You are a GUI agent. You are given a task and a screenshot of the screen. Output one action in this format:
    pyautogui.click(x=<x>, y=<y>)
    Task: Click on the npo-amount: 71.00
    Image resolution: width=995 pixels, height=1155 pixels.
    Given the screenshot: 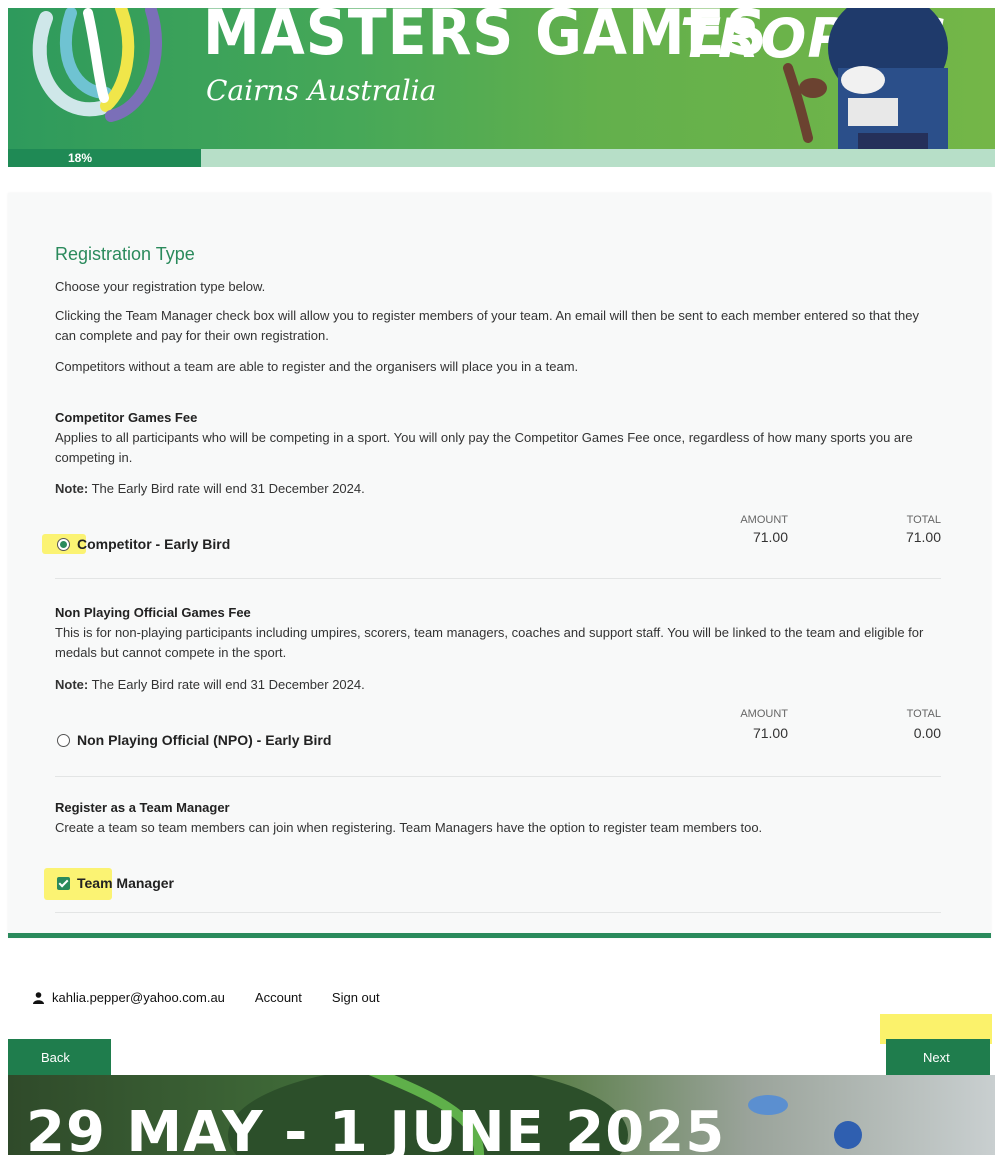 What is the action you would take?
    pyautogui.click(x=770, y=733)
    